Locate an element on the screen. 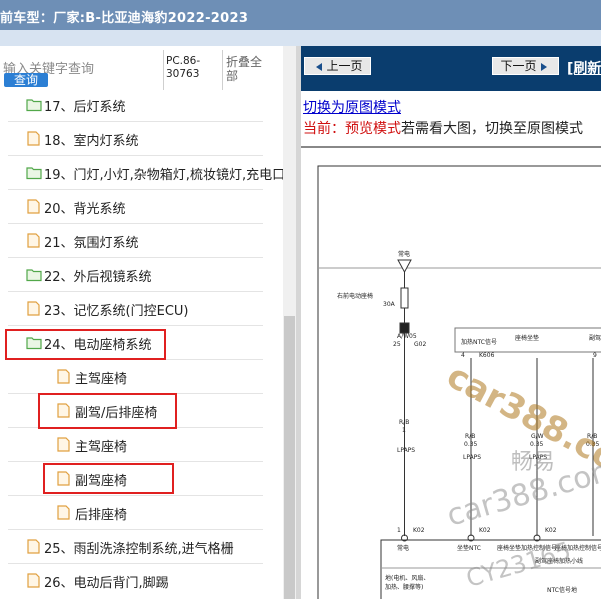 This screenshot has width=601, height=599. pc-code-line1: PC.86- is located at coordinates (183, 61).